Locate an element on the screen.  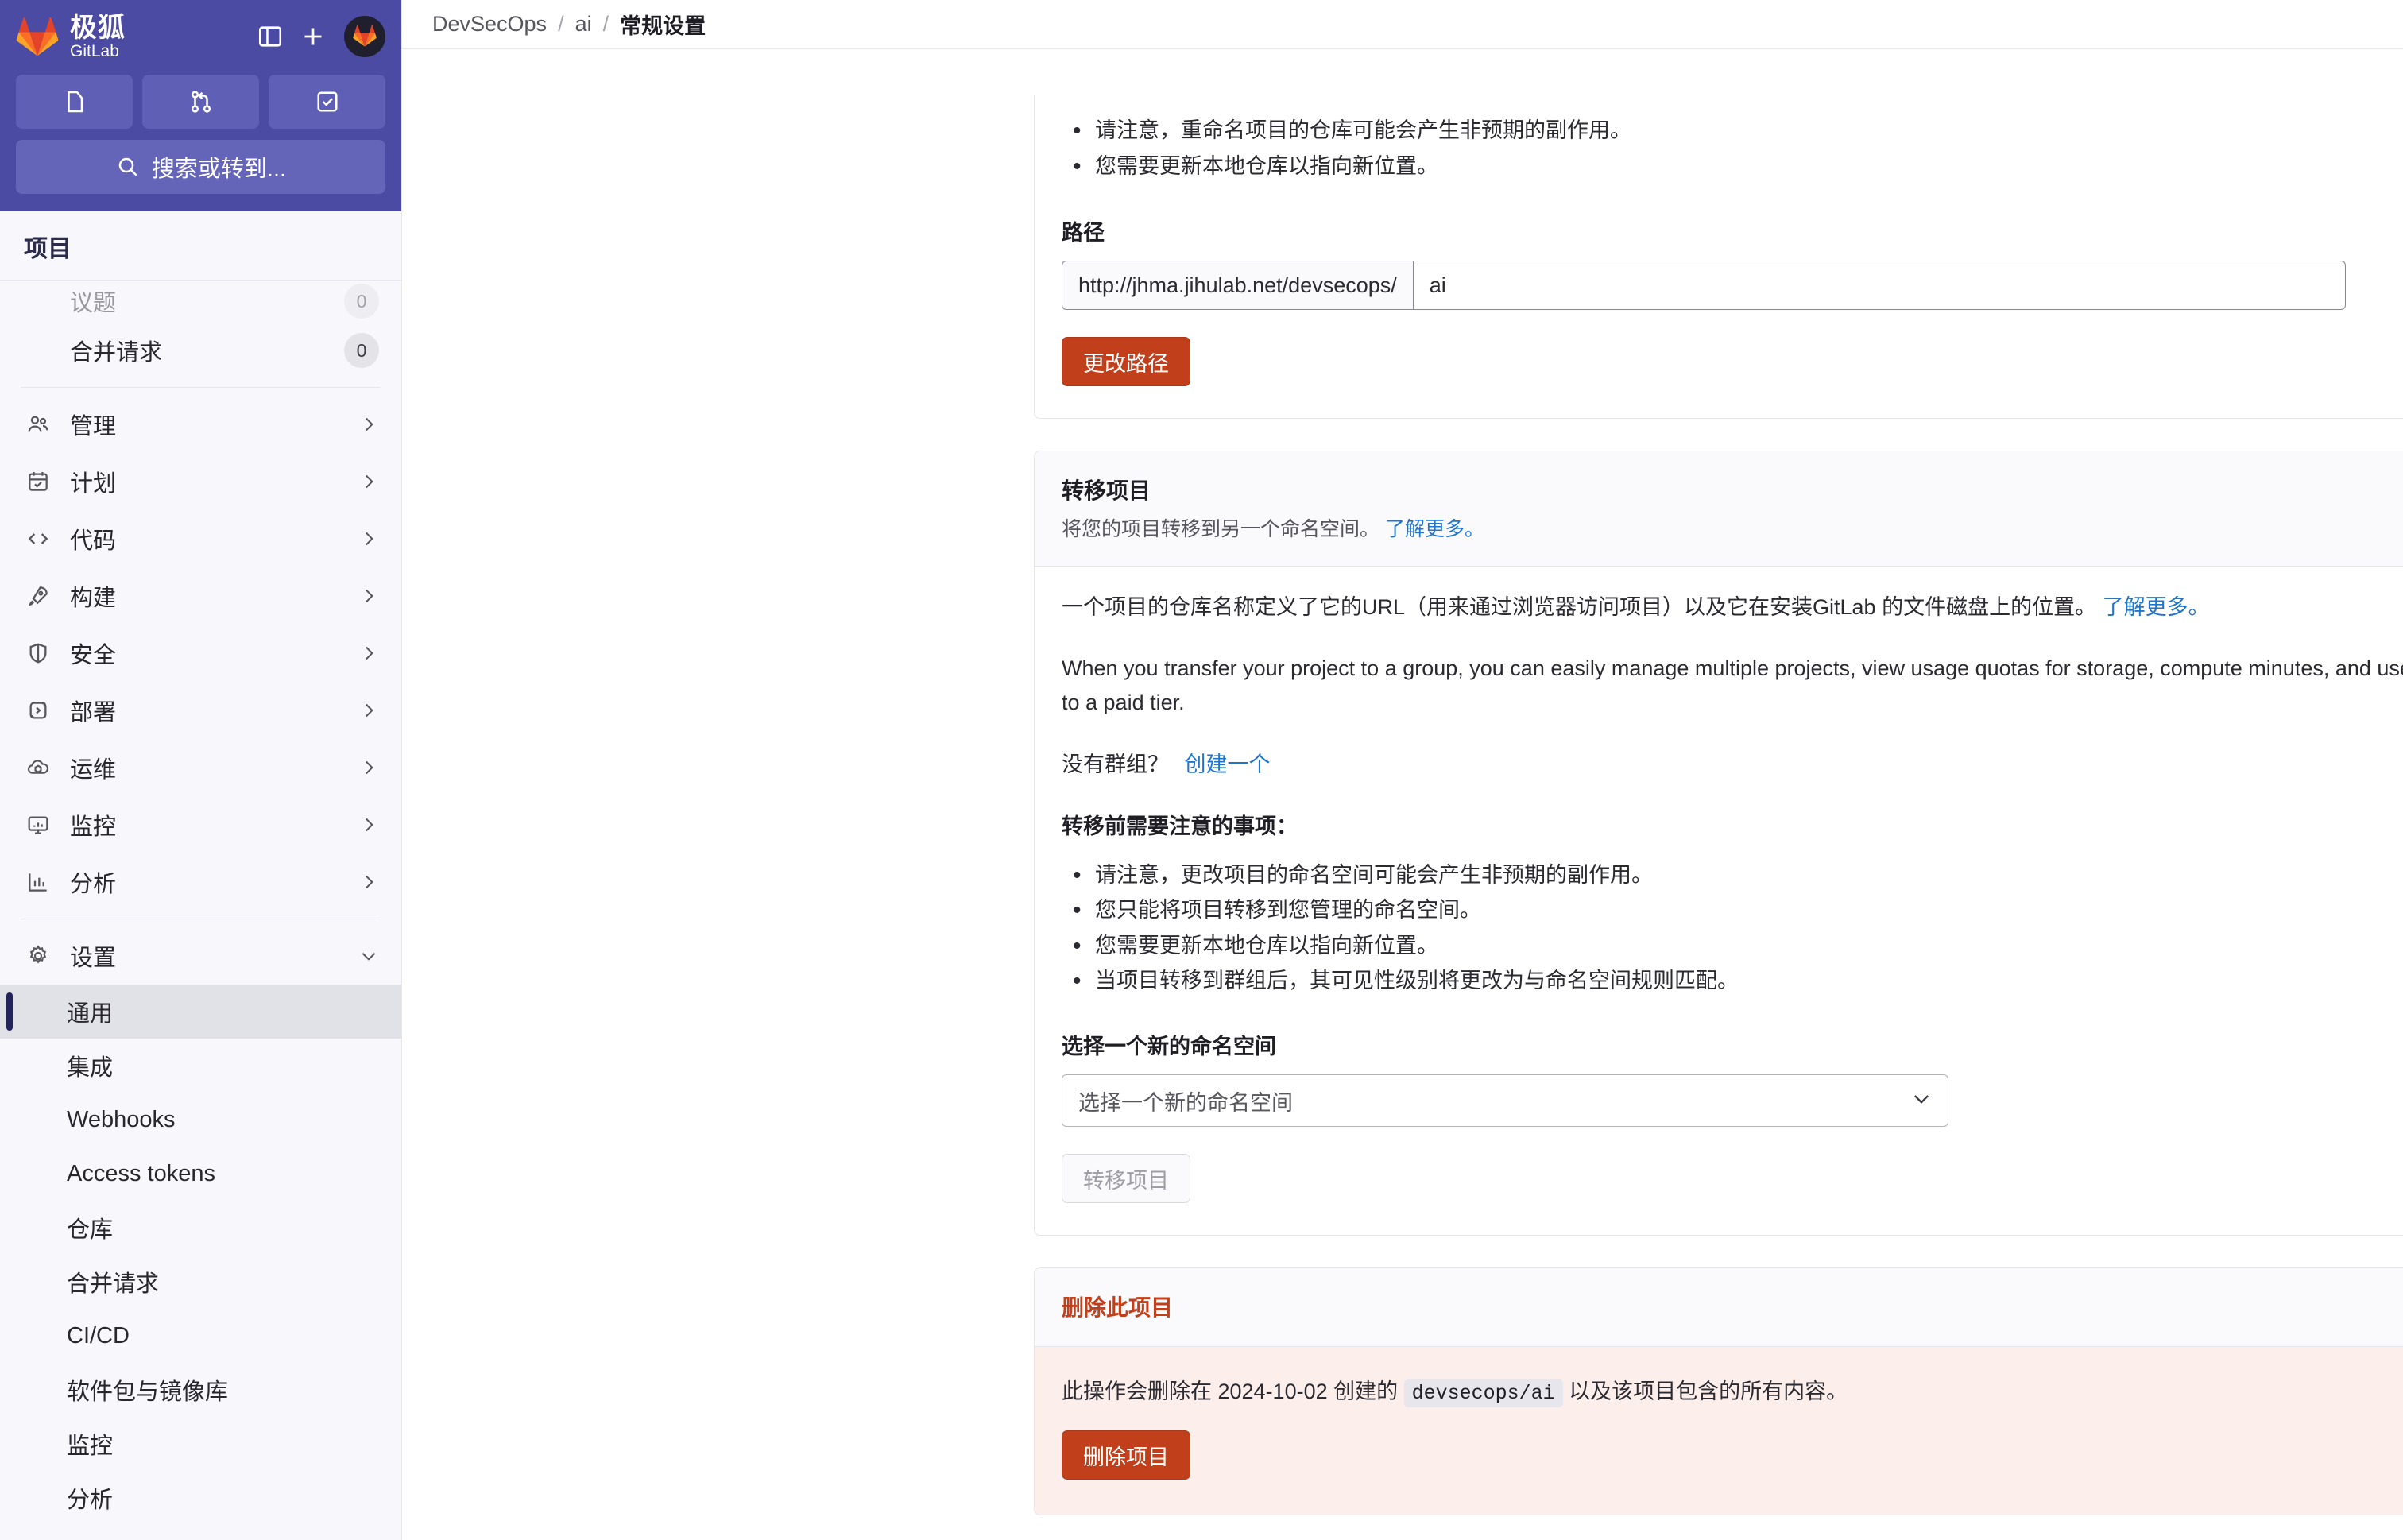
transfer-paragraph-1-learn-more-link: 了解更多。 is located at coordinates (2156, 607).